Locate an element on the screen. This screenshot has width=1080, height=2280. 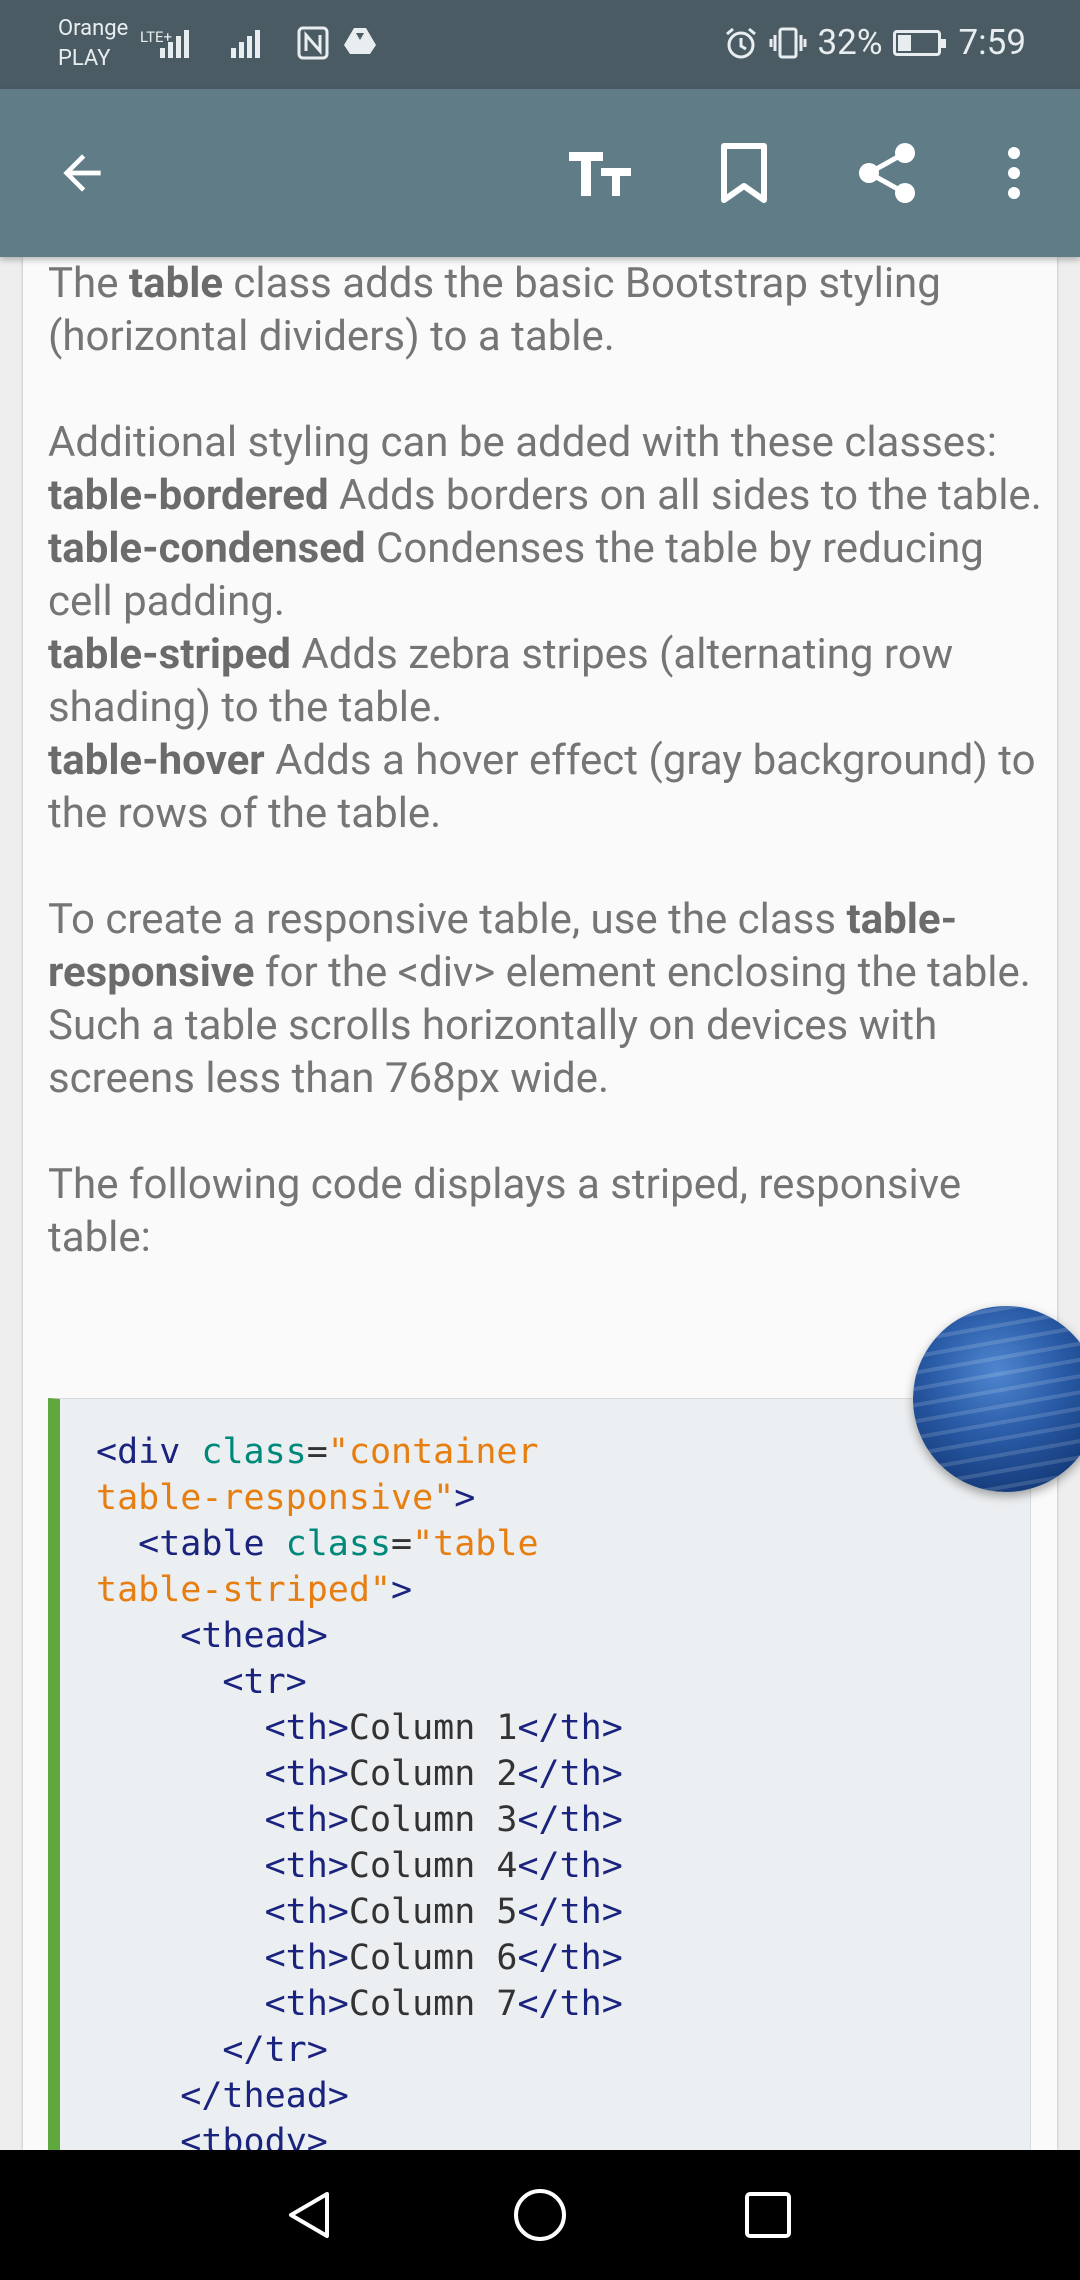
text-size-icon is located at coordinates (600, 173).